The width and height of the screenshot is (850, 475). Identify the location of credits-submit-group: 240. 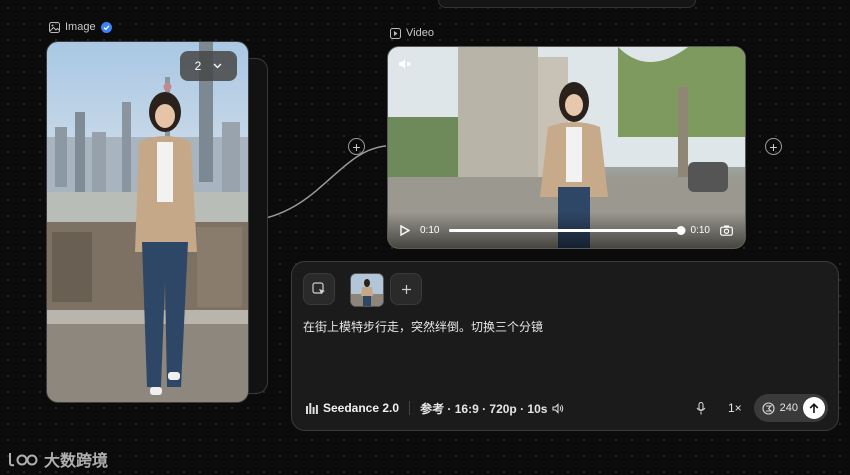
(790, 408).